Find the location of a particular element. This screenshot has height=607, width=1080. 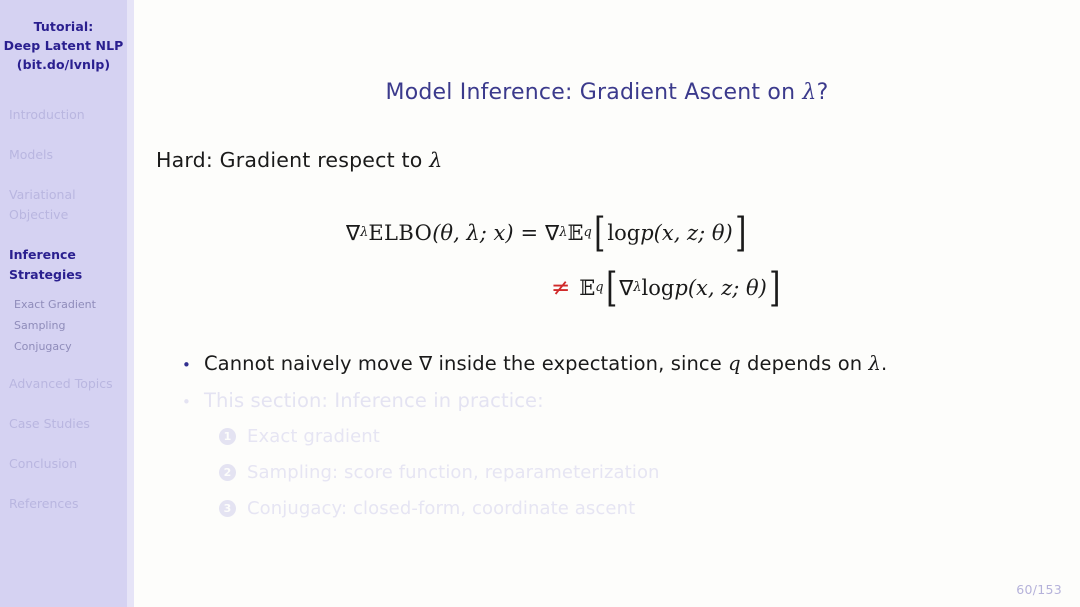

eq1-nabla-sub: λ is located at coordinates (364, 232).